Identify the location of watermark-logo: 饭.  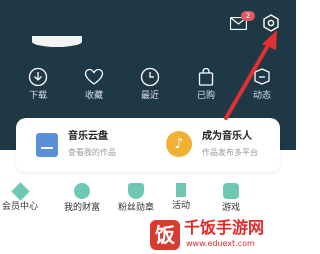
(165, 235).